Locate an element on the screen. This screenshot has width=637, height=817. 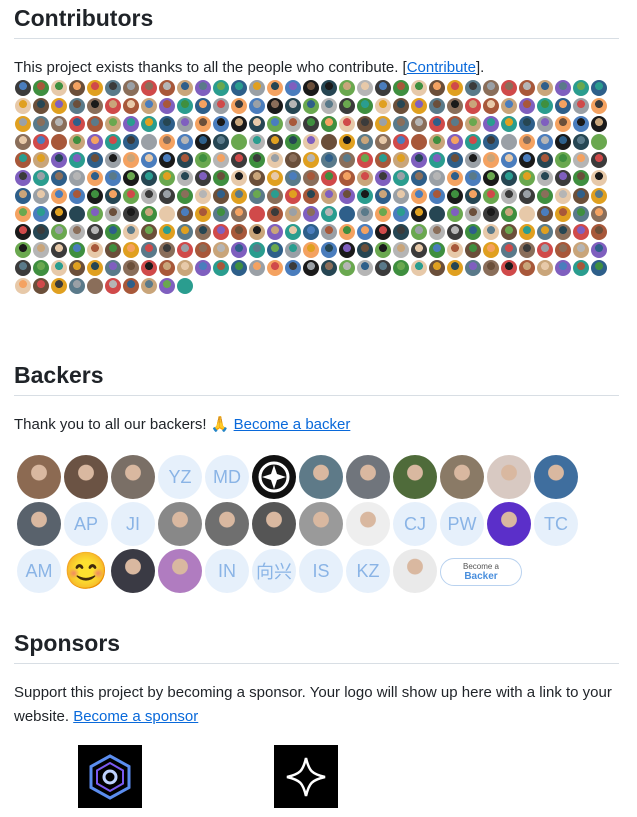
backer-initials-avatar: 向兴 is located at coordinates (274, 571).